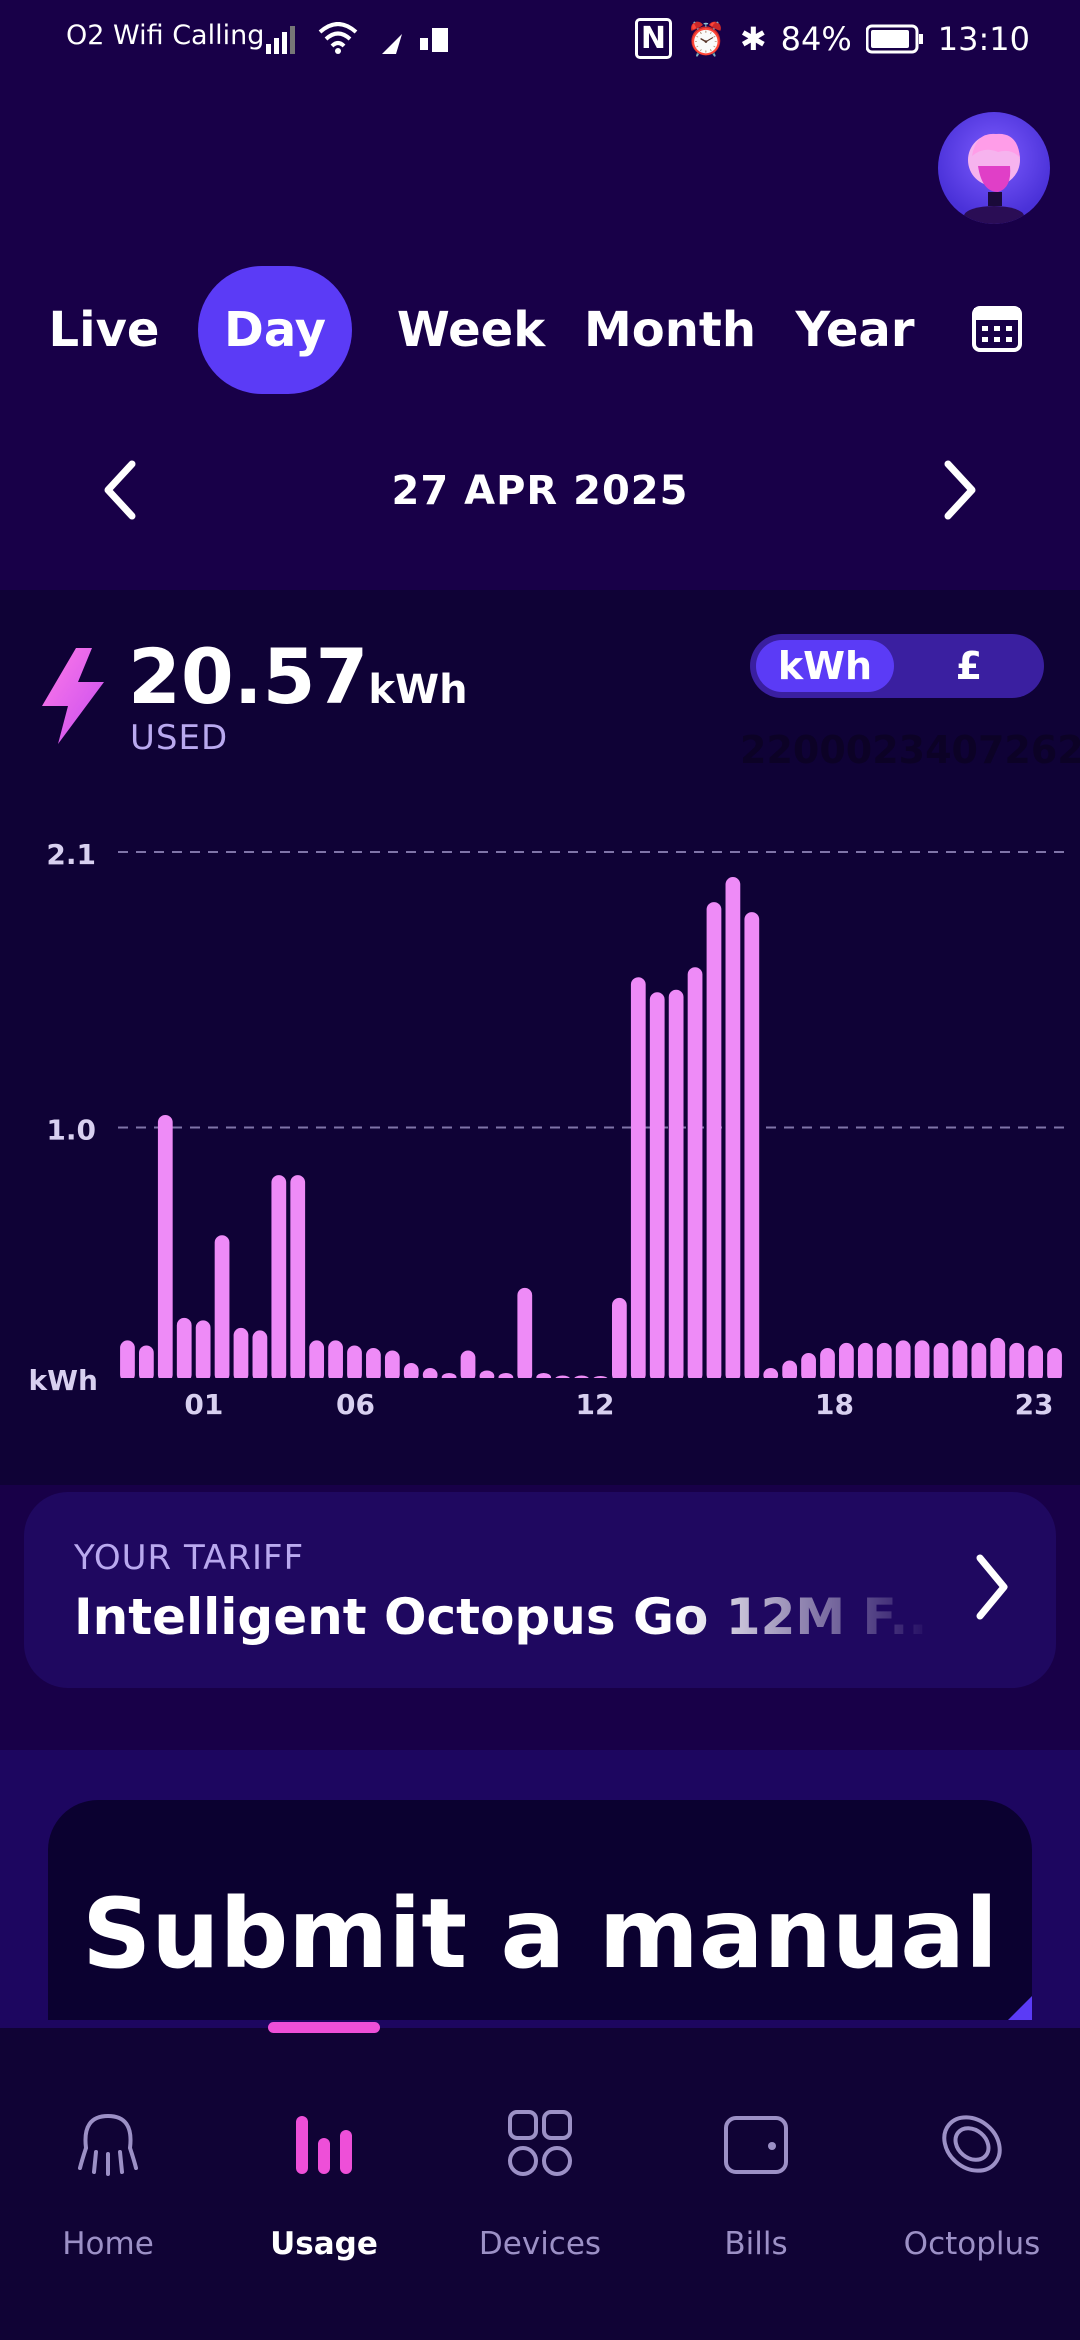 The width and height of the screenshot is (1080, 2340). What do you see at coordinates (324, 2244) in the screenshot?
I see `nav-usage-label: Usage` at bounding box center [324, 2244].